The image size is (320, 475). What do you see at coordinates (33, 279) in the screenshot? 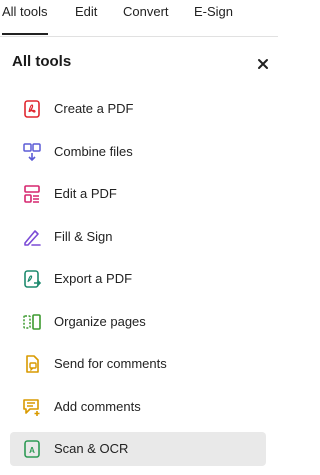
I see `export-pdf-icon` at bounding box center [33, 279].